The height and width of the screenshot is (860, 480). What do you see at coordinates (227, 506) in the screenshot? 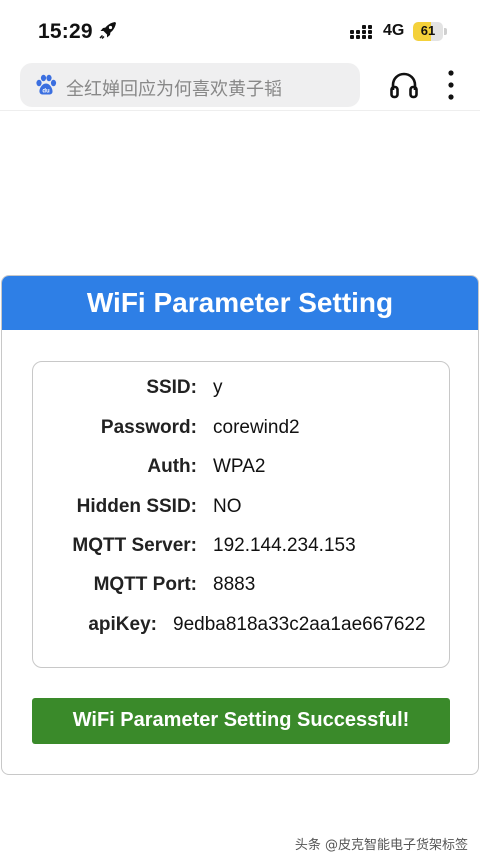
I see `field-value: NO` at bounding box center [227, 506].